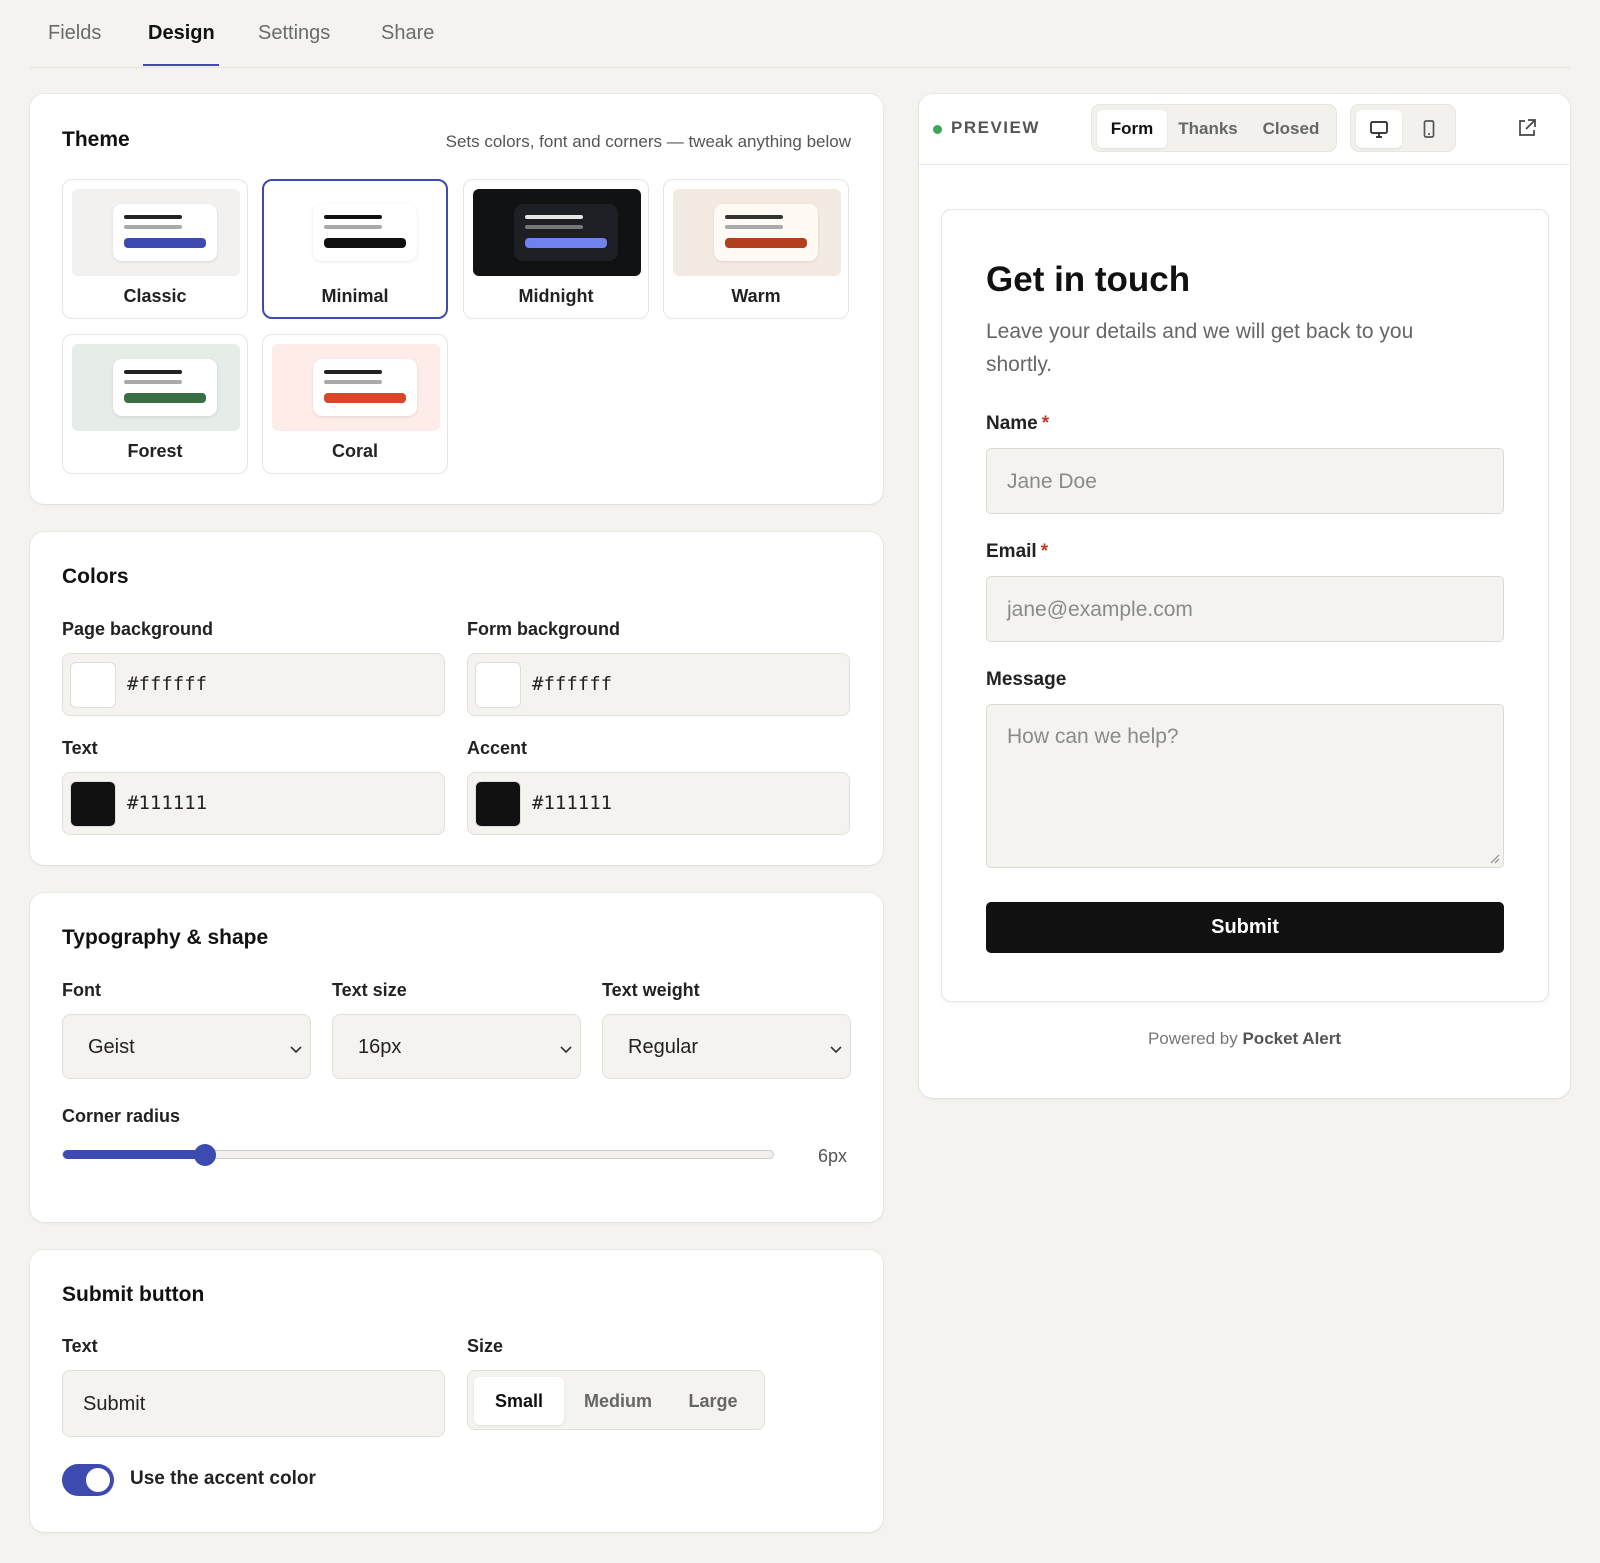  I want to click on open-external-button, so click(1527, 128).